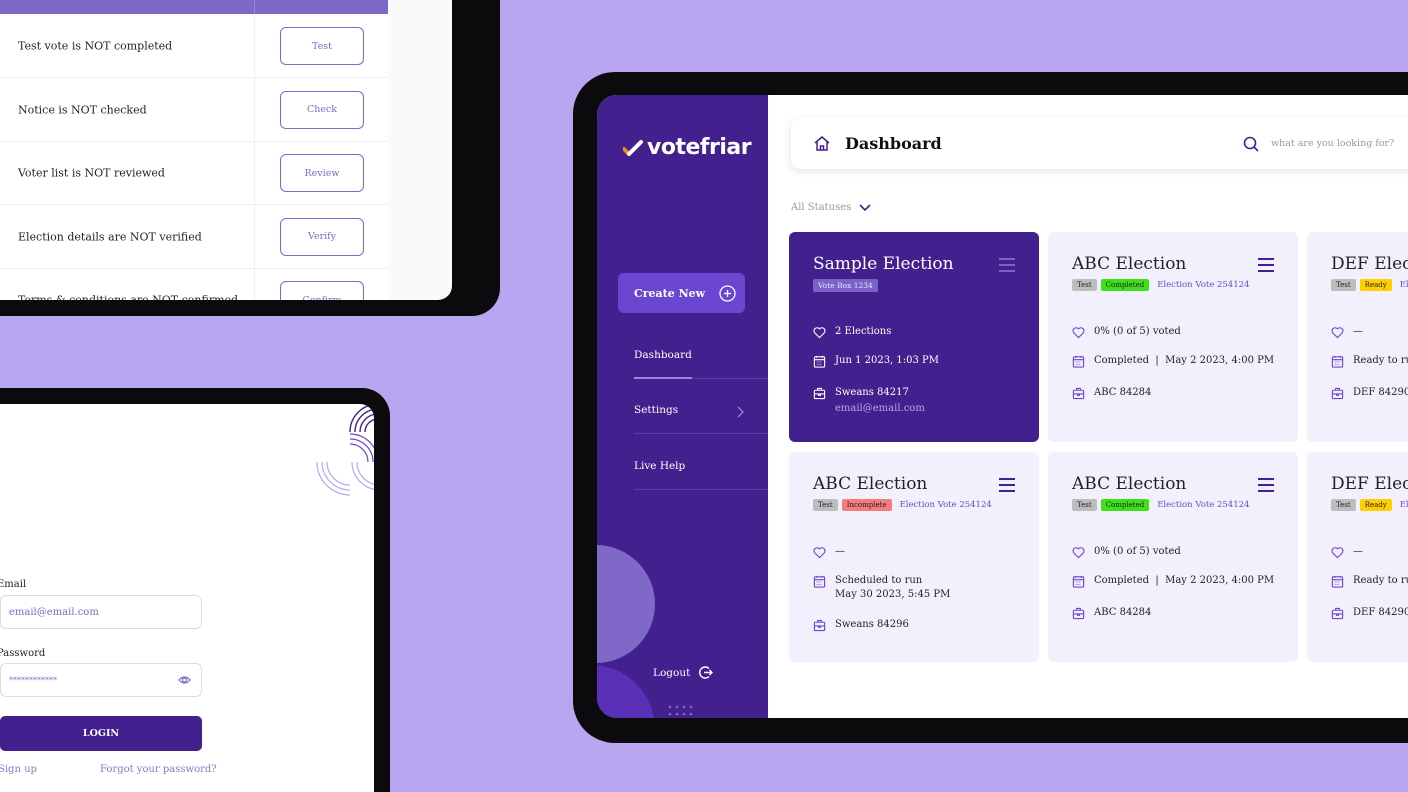 The width and height of the screenshot is (1408, 792). Describe the element at coordinates (128, 297) in the screenshot. I see `checklist-item-label: Terms & conditions are NOT confirmed` at that location.